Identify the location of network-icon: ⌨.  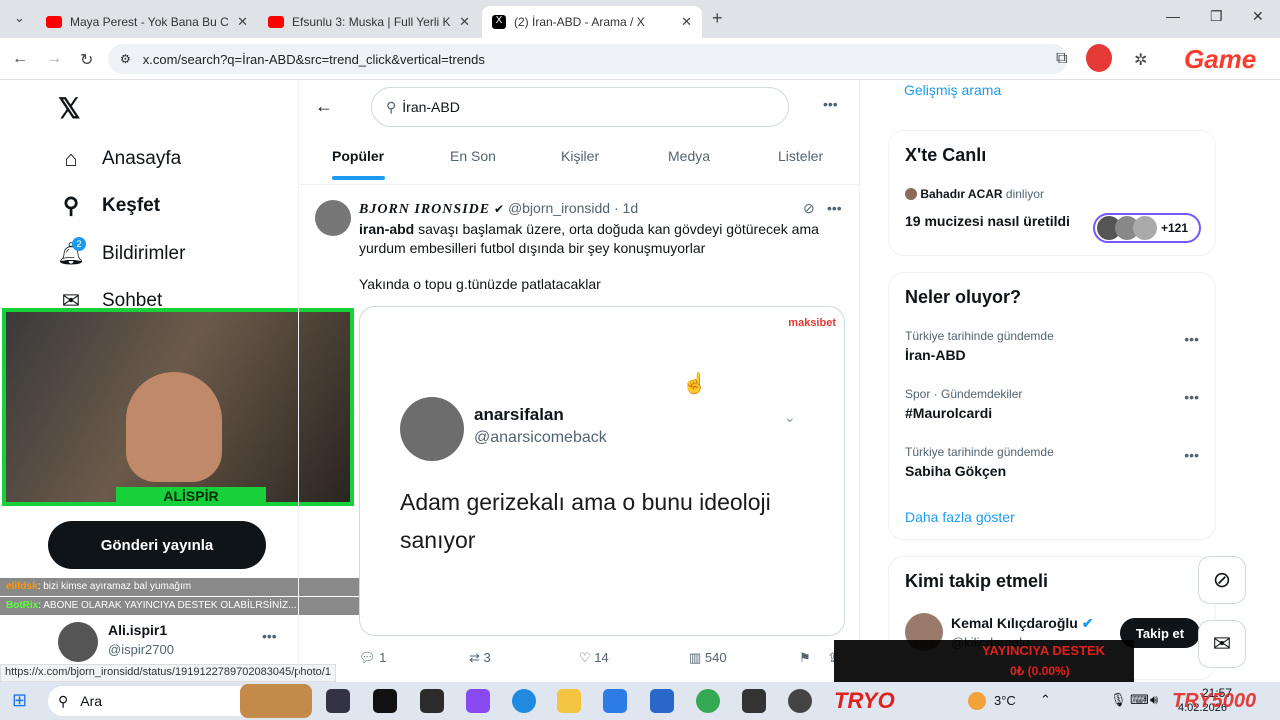
(1139, 700).